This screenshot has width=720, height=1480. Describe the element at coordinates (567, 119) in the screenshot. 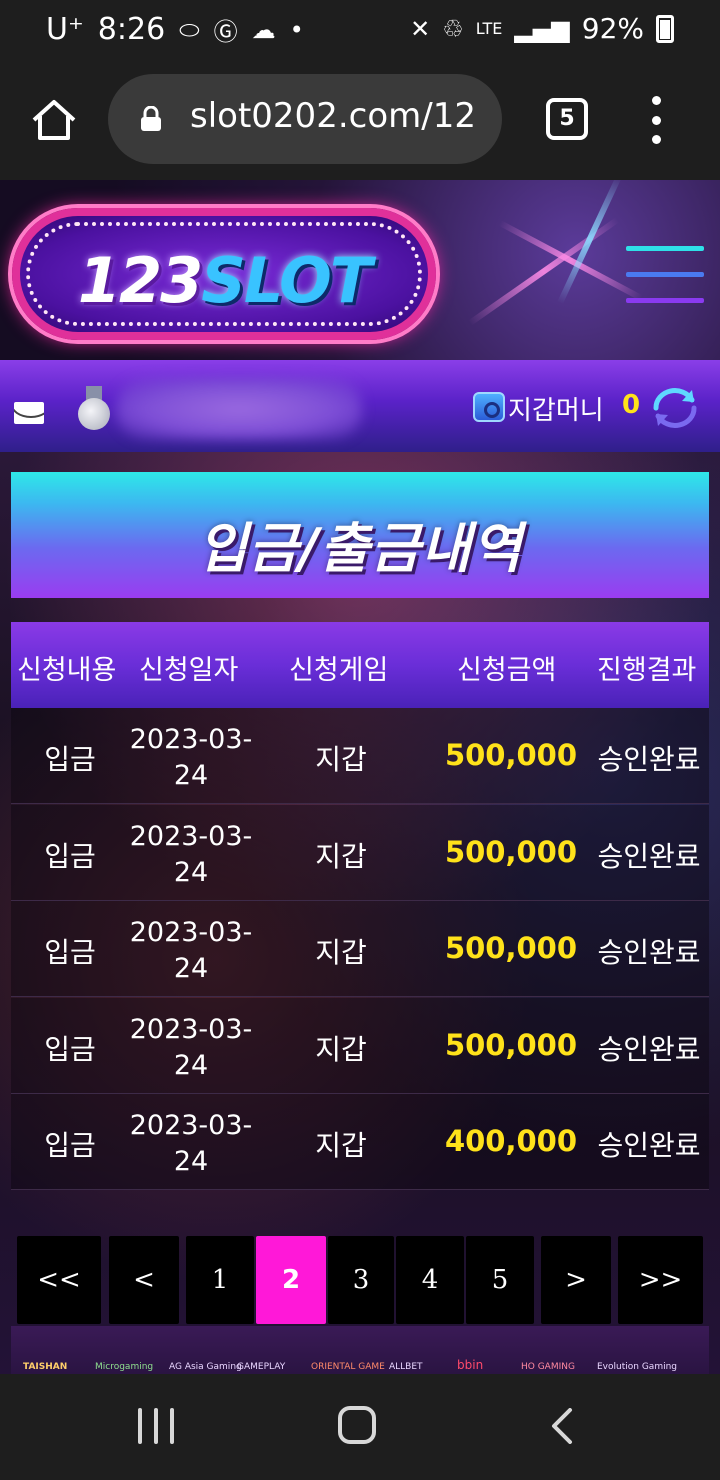

I see `tab-switcher-button: 5` at that location.